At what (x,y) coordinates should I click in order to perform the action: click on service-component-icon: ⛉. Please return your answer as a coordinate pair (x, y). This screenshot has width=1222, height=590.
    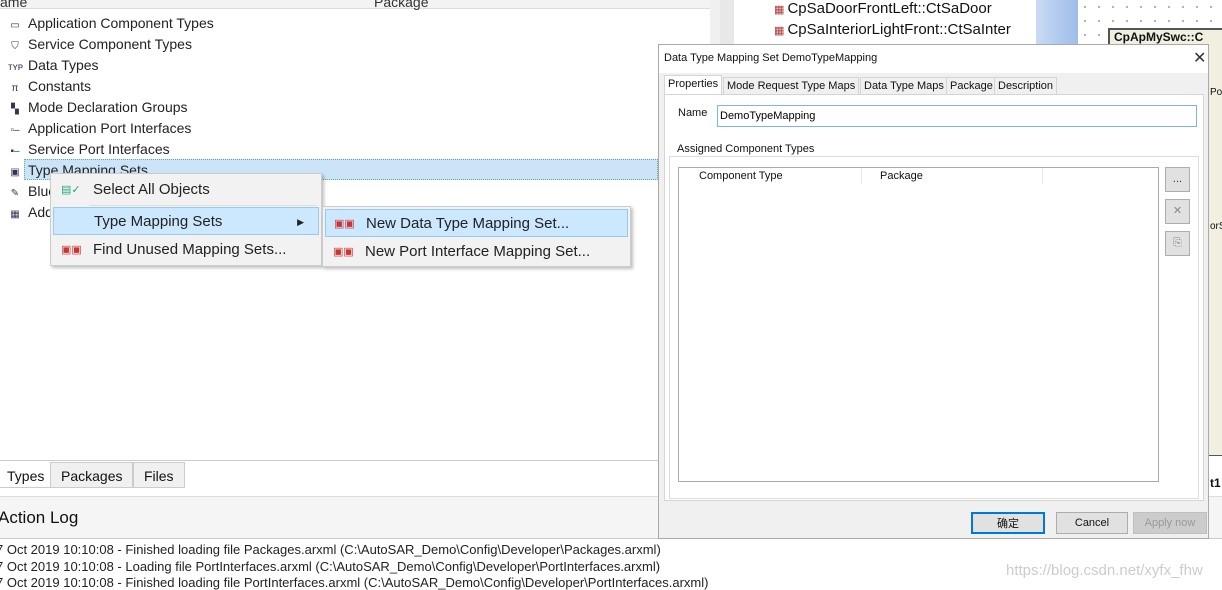
    Looking at the image, I should click on (15, 46).